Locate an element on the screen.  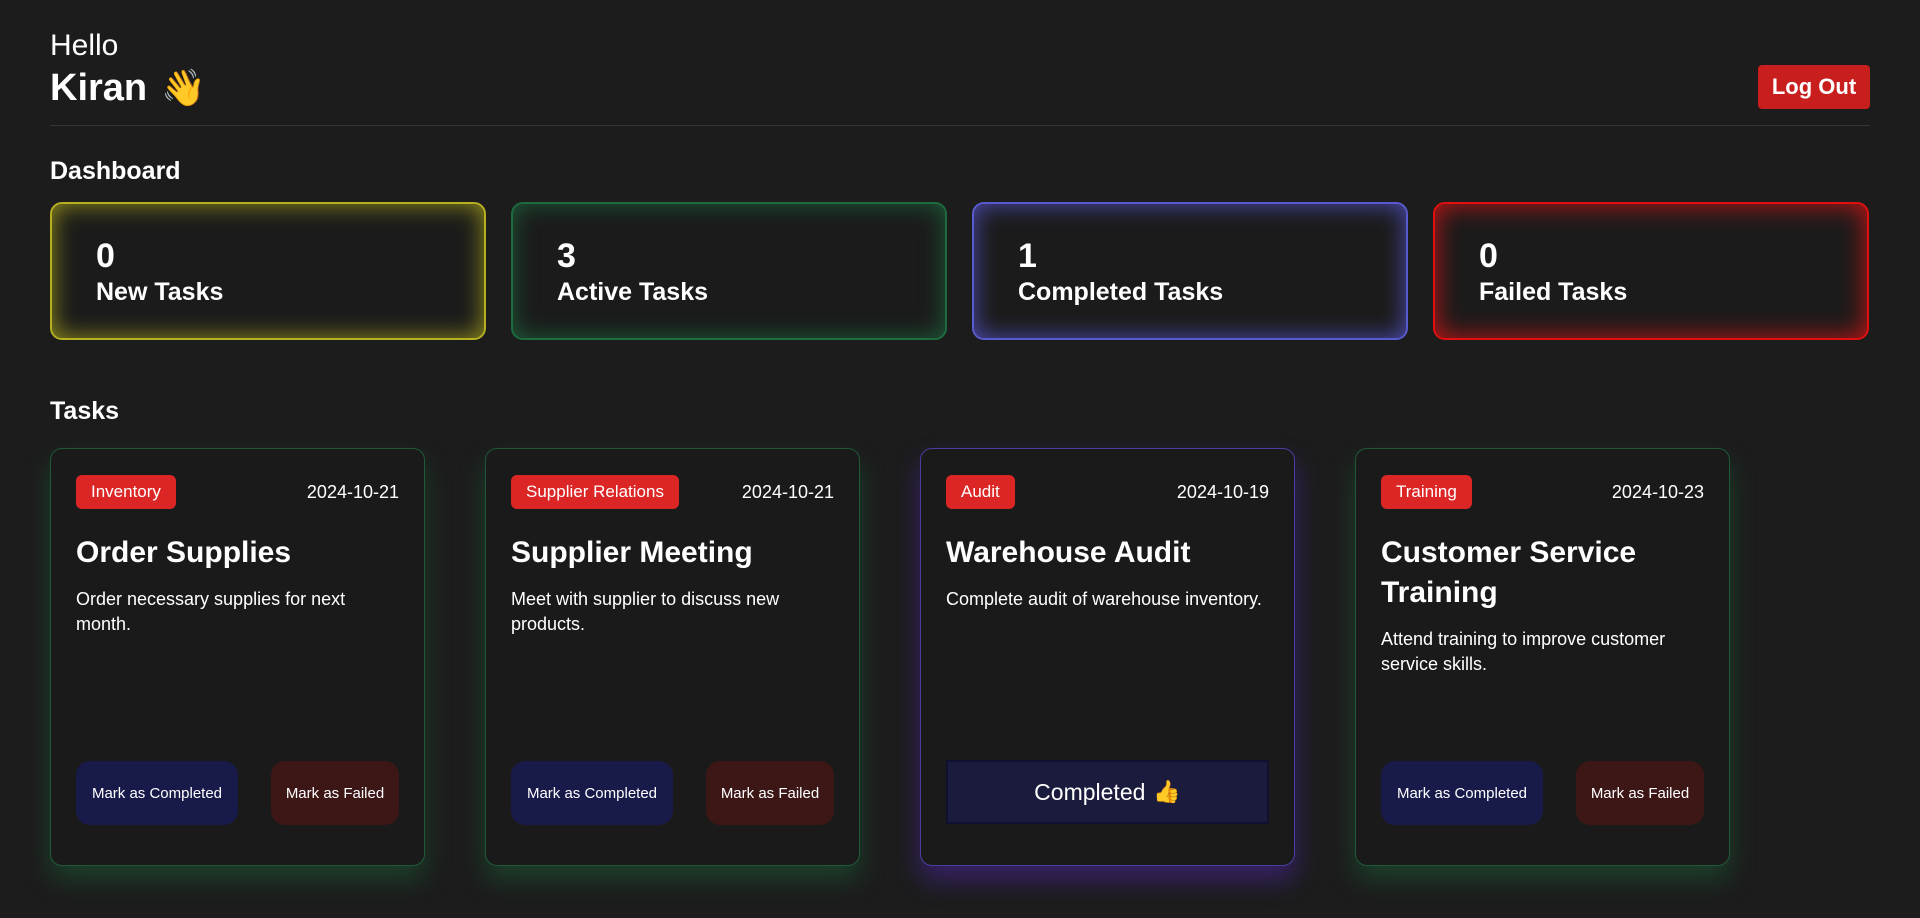
stat-label: Completed Tasks is located at coordinates (1121, 292).